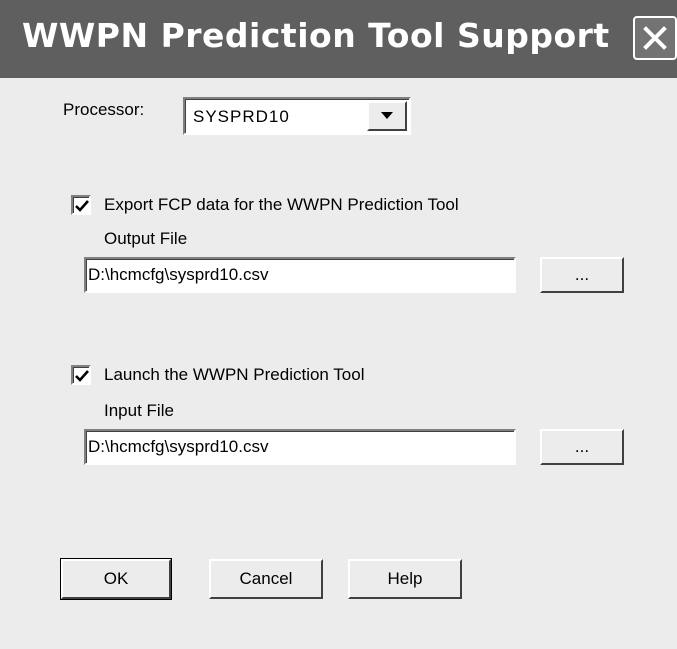  I want to click on launch-checkbox-label: Launch the WWPN Prediction Tool, so click(234, 375).